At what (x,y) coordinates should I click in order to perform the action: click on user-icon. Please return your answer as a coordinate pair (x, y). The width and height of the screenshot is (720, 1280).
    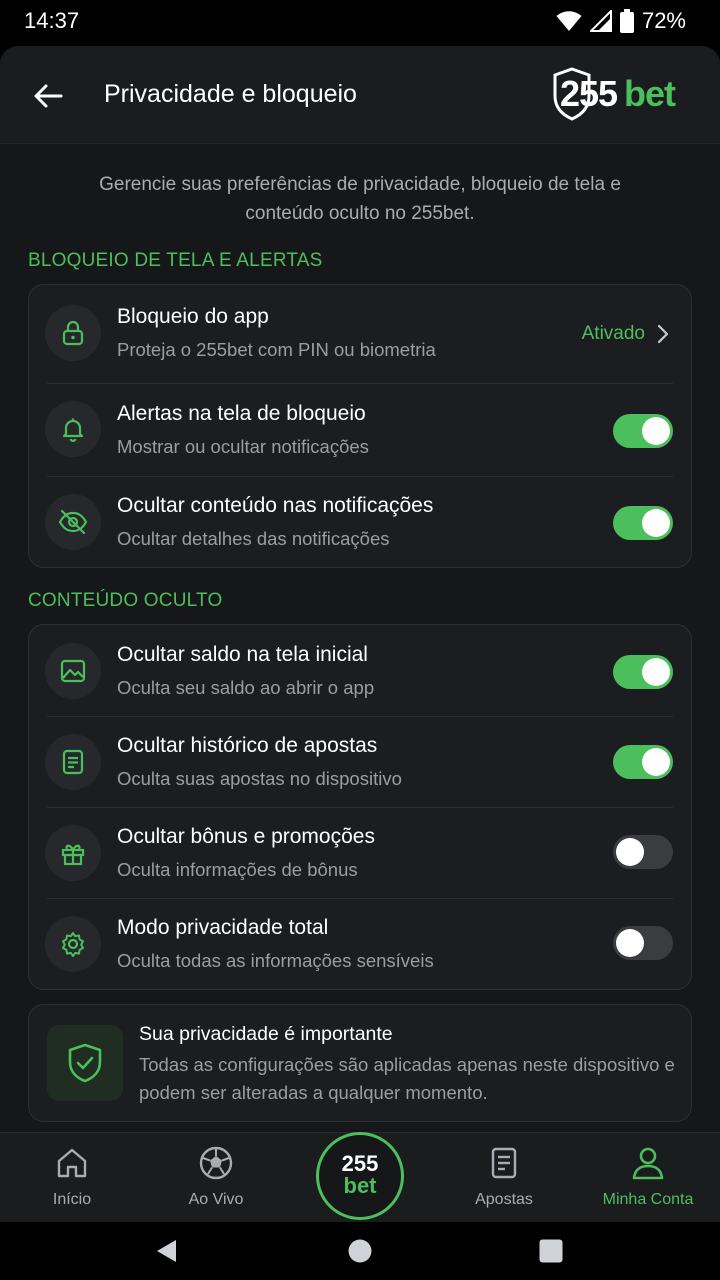
    Looking at the image, I should click on (648, 1163).